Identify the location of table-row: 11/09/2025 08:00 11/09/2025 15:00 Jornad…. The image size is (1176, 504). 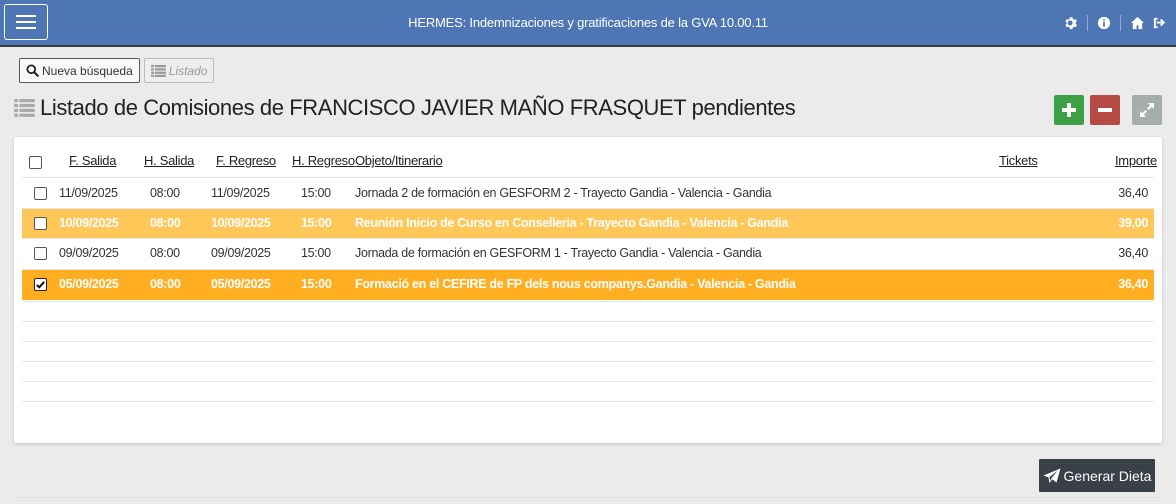
(588, 194).